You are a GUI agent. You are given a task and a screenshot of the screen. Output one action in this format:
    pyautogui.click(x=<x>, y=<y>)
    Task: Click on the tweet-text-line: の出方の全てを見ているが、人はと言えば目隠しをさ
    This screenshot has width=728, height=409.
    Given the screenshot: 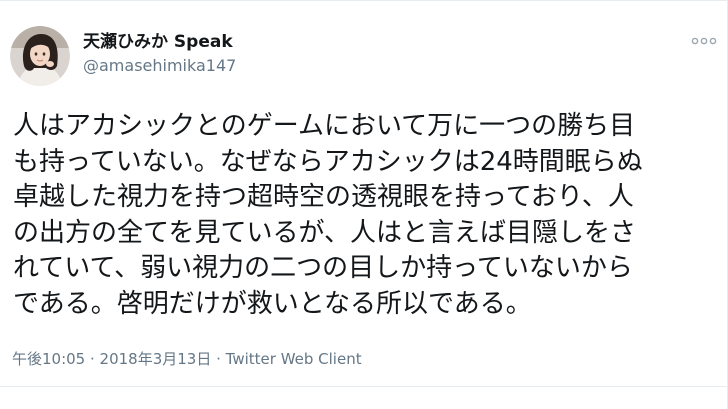 What is the action you would take?
    pyautogui.click(x=324, y=232)
    